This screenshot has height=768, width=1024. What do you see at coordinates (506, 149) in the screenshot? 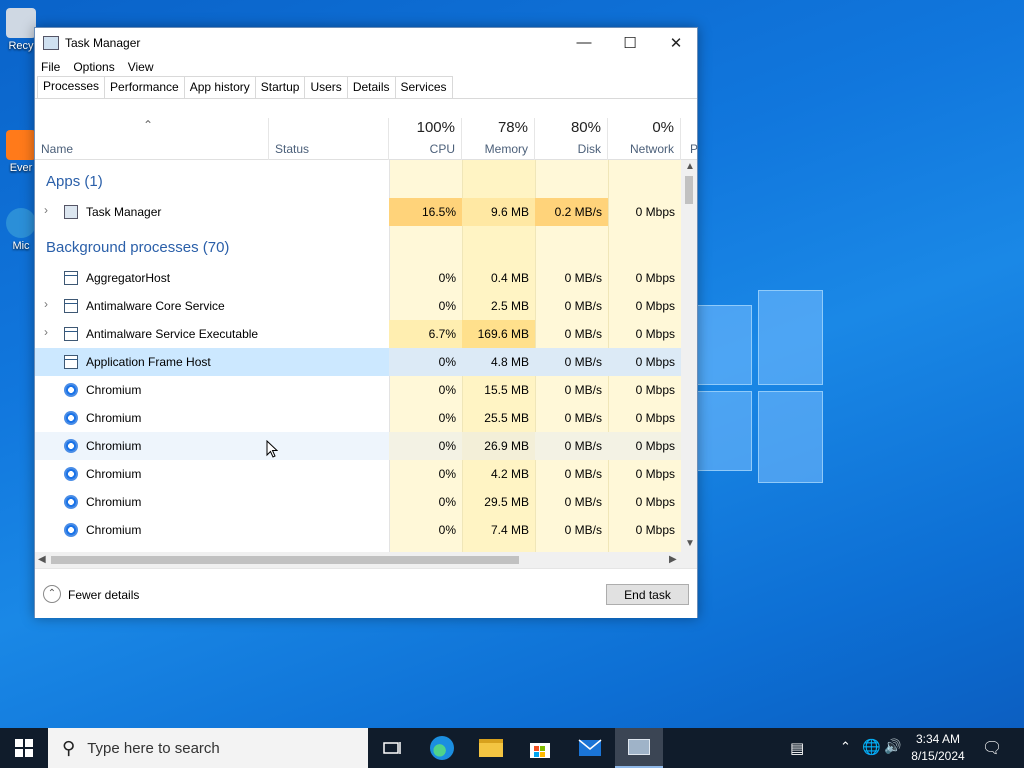
I see `column-label: Memory` at bounding box center [506, 149].